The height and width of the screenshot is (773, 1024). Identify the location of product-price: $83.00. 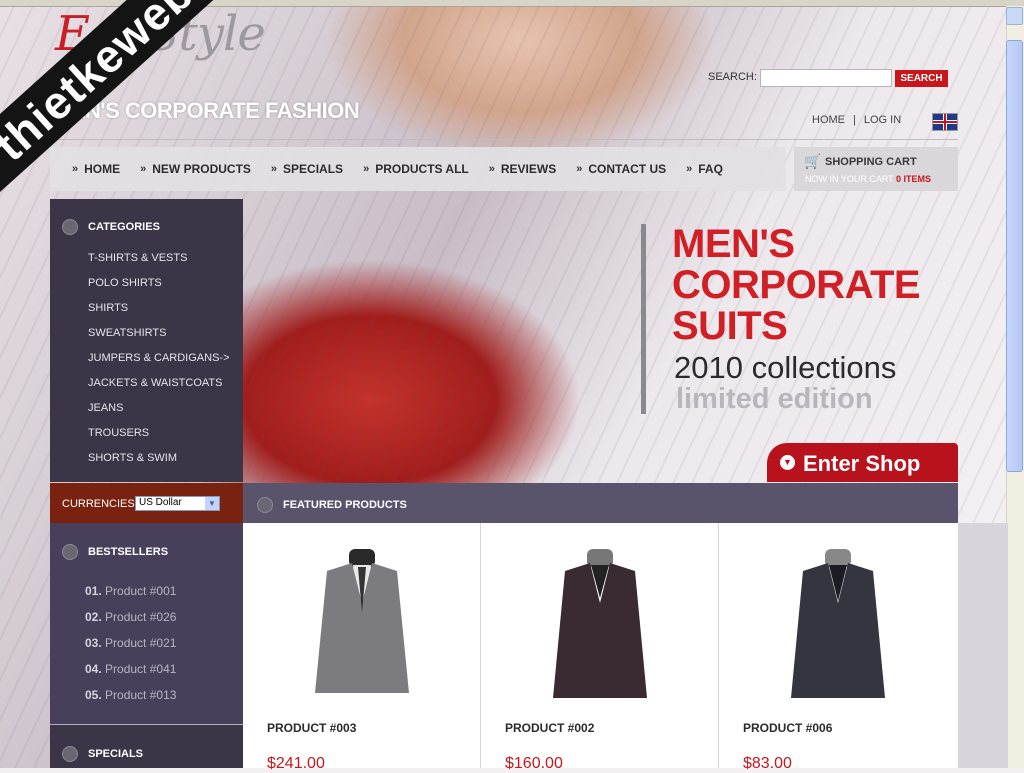
(767, 763).